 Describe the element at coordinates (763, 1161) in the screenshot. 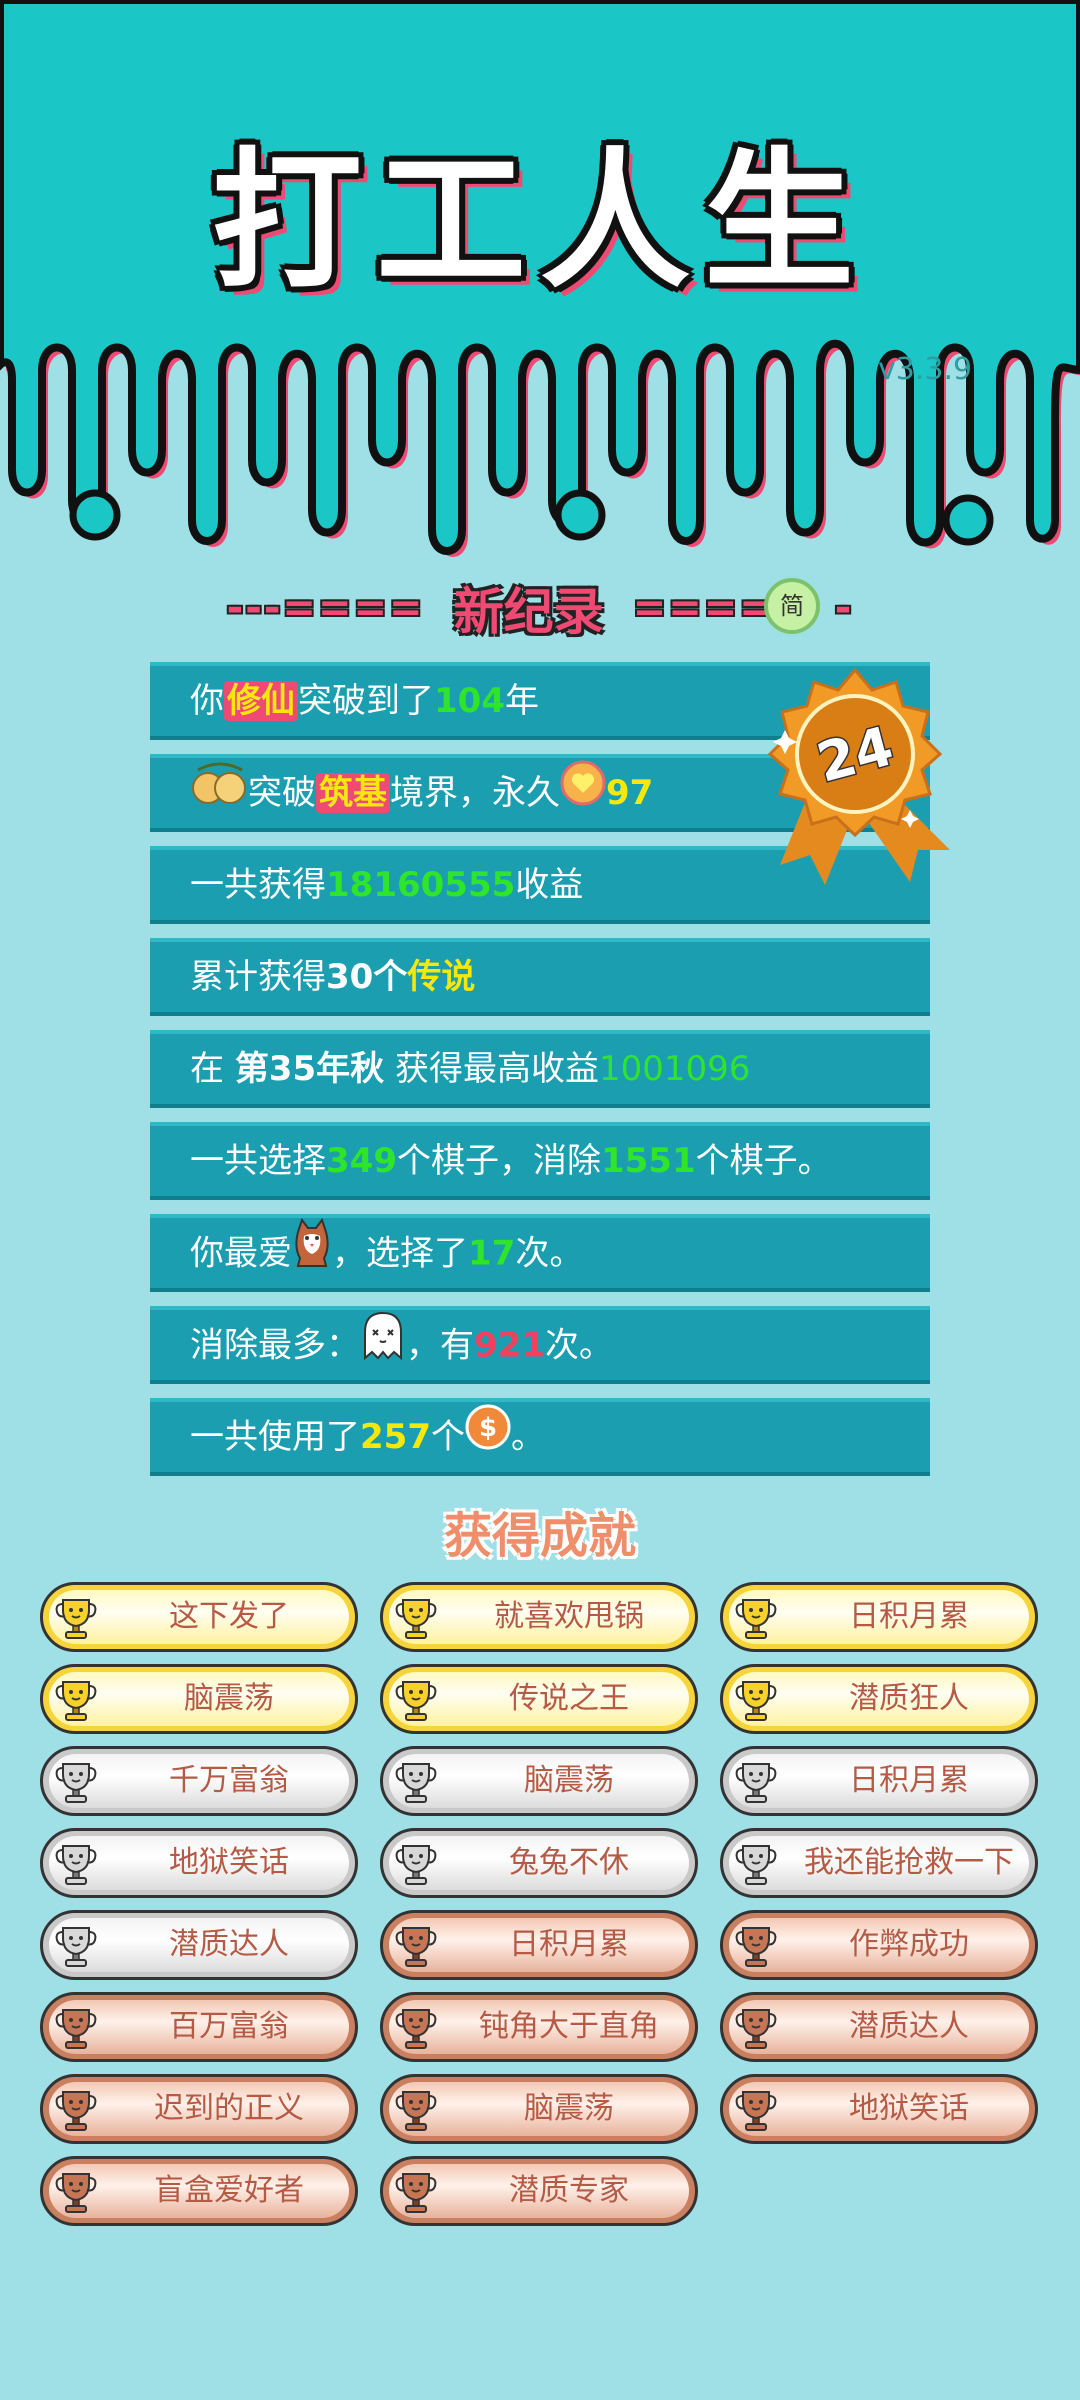

I see `record-text: 个棋子。` at that location.